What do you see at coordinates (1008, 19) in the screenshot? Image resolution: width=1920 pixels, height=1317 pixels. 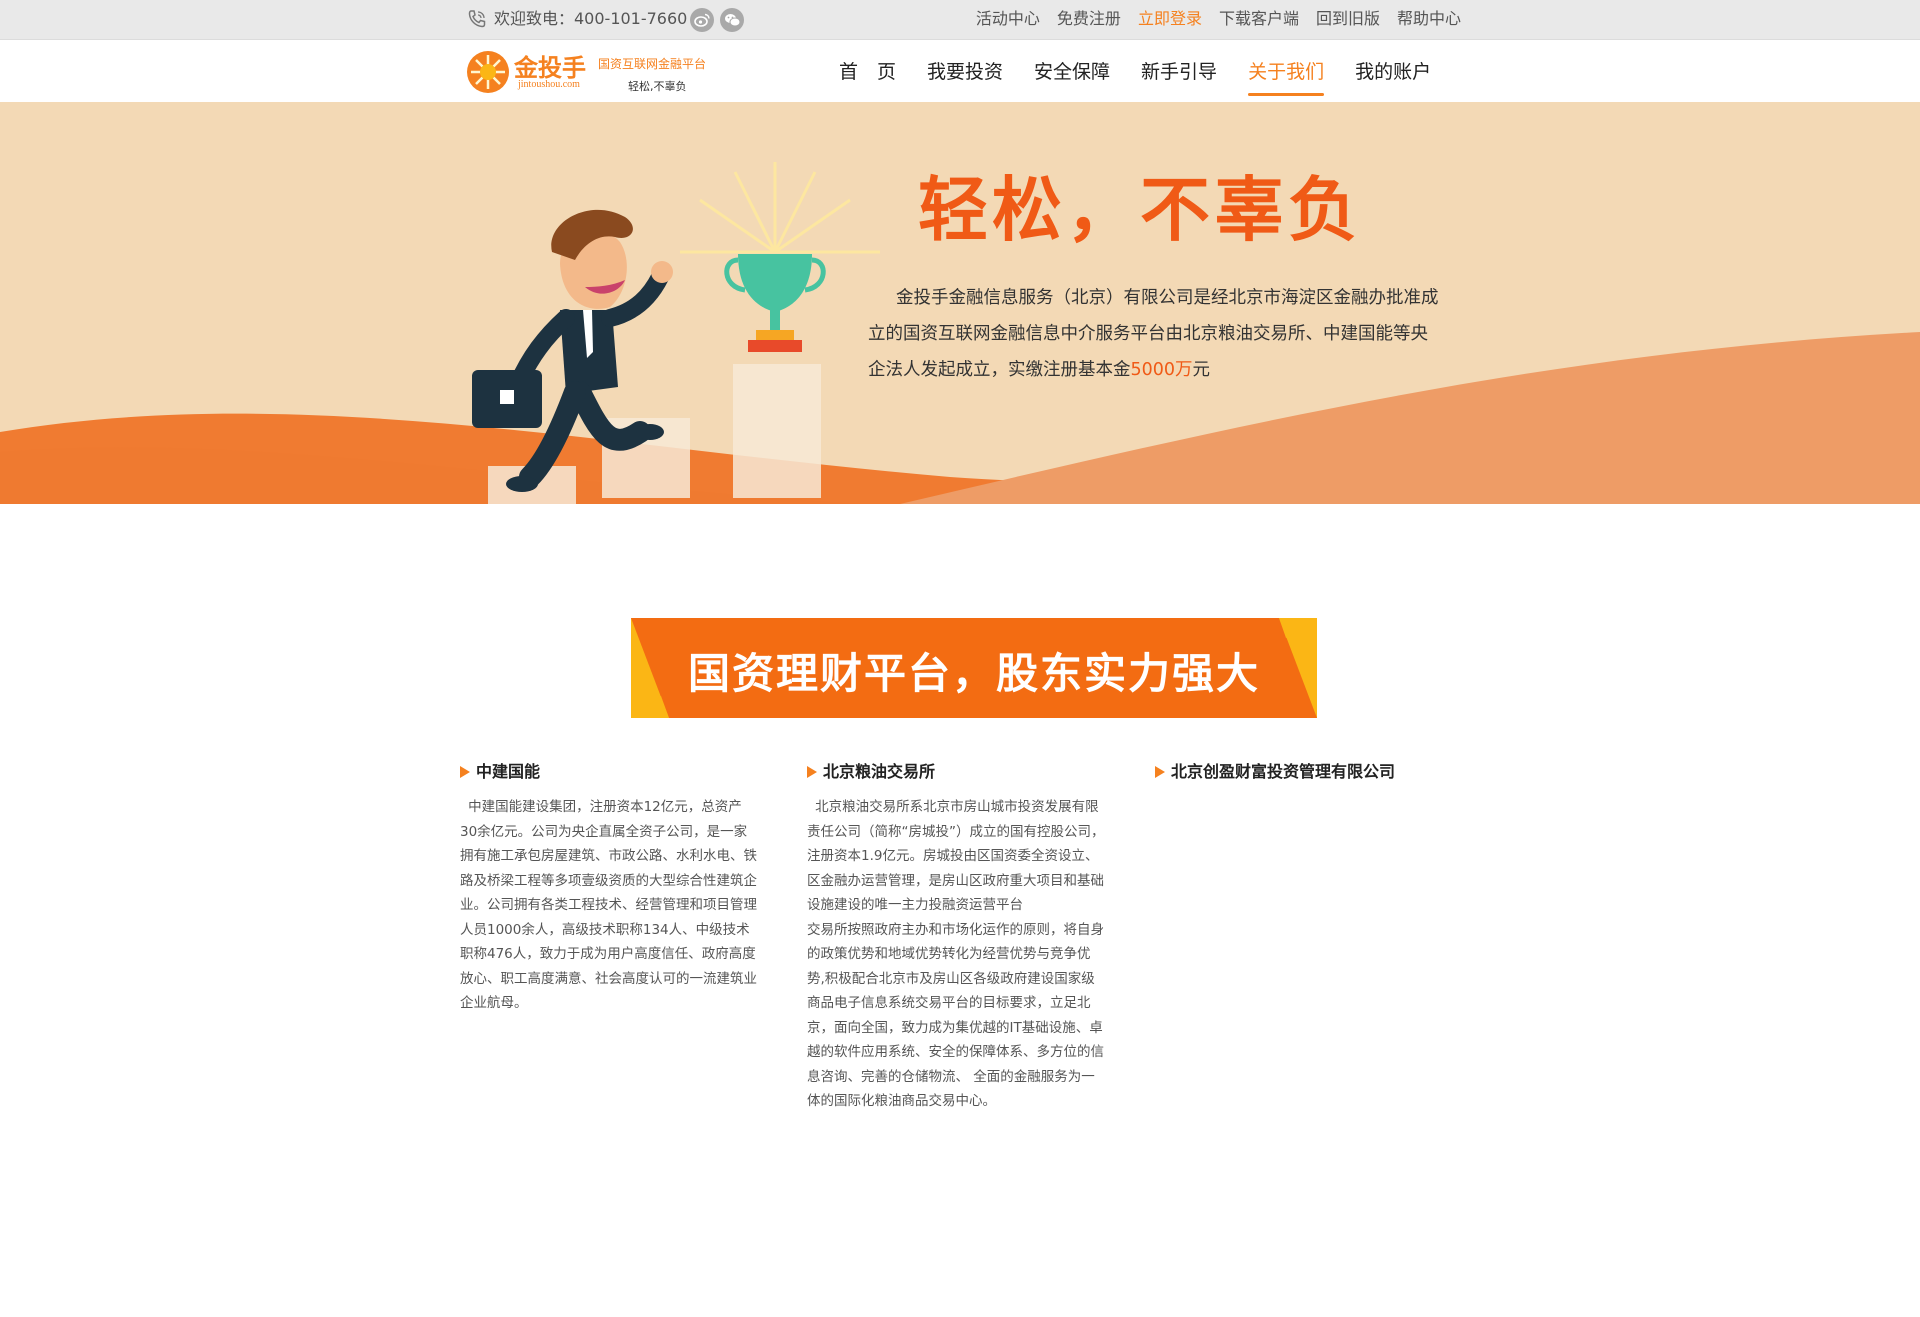 I see `top-link-activity: 活动中心` at bounding box center [1008, 19].